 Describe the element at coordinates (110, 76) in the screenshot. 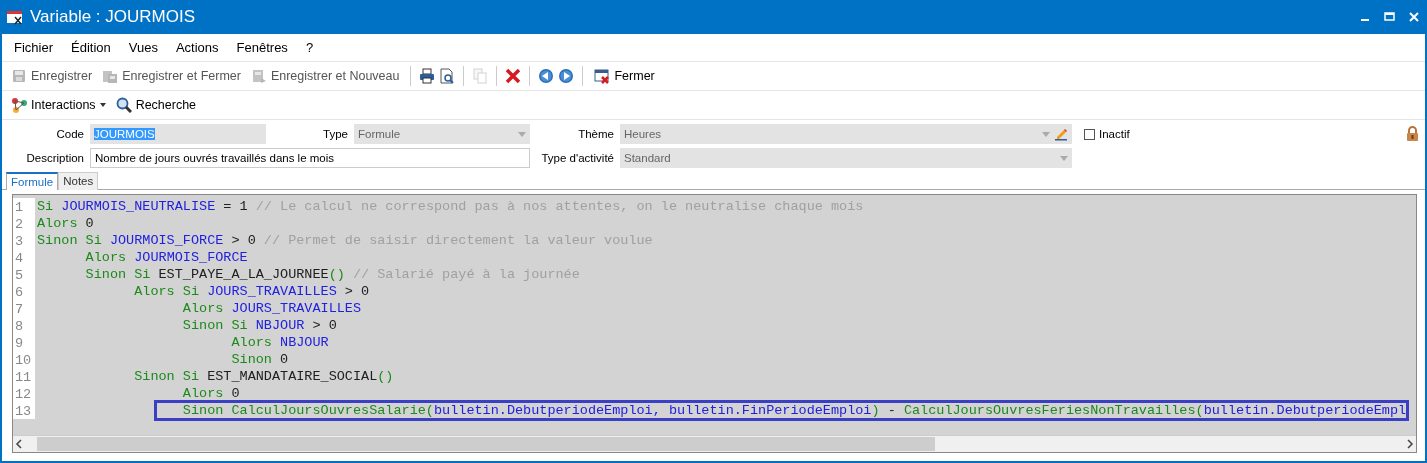

I see `floppy-stack-icon` at that location.